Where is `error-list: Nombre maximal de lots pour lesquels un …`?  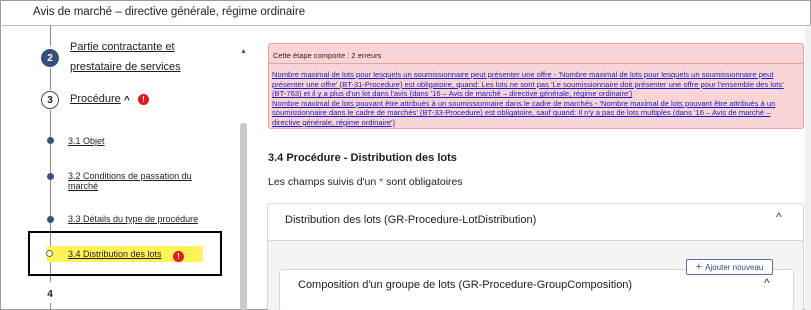 error-list: Nombre maximal de lots pour lesquels un … is located at coordinates (536, 99).